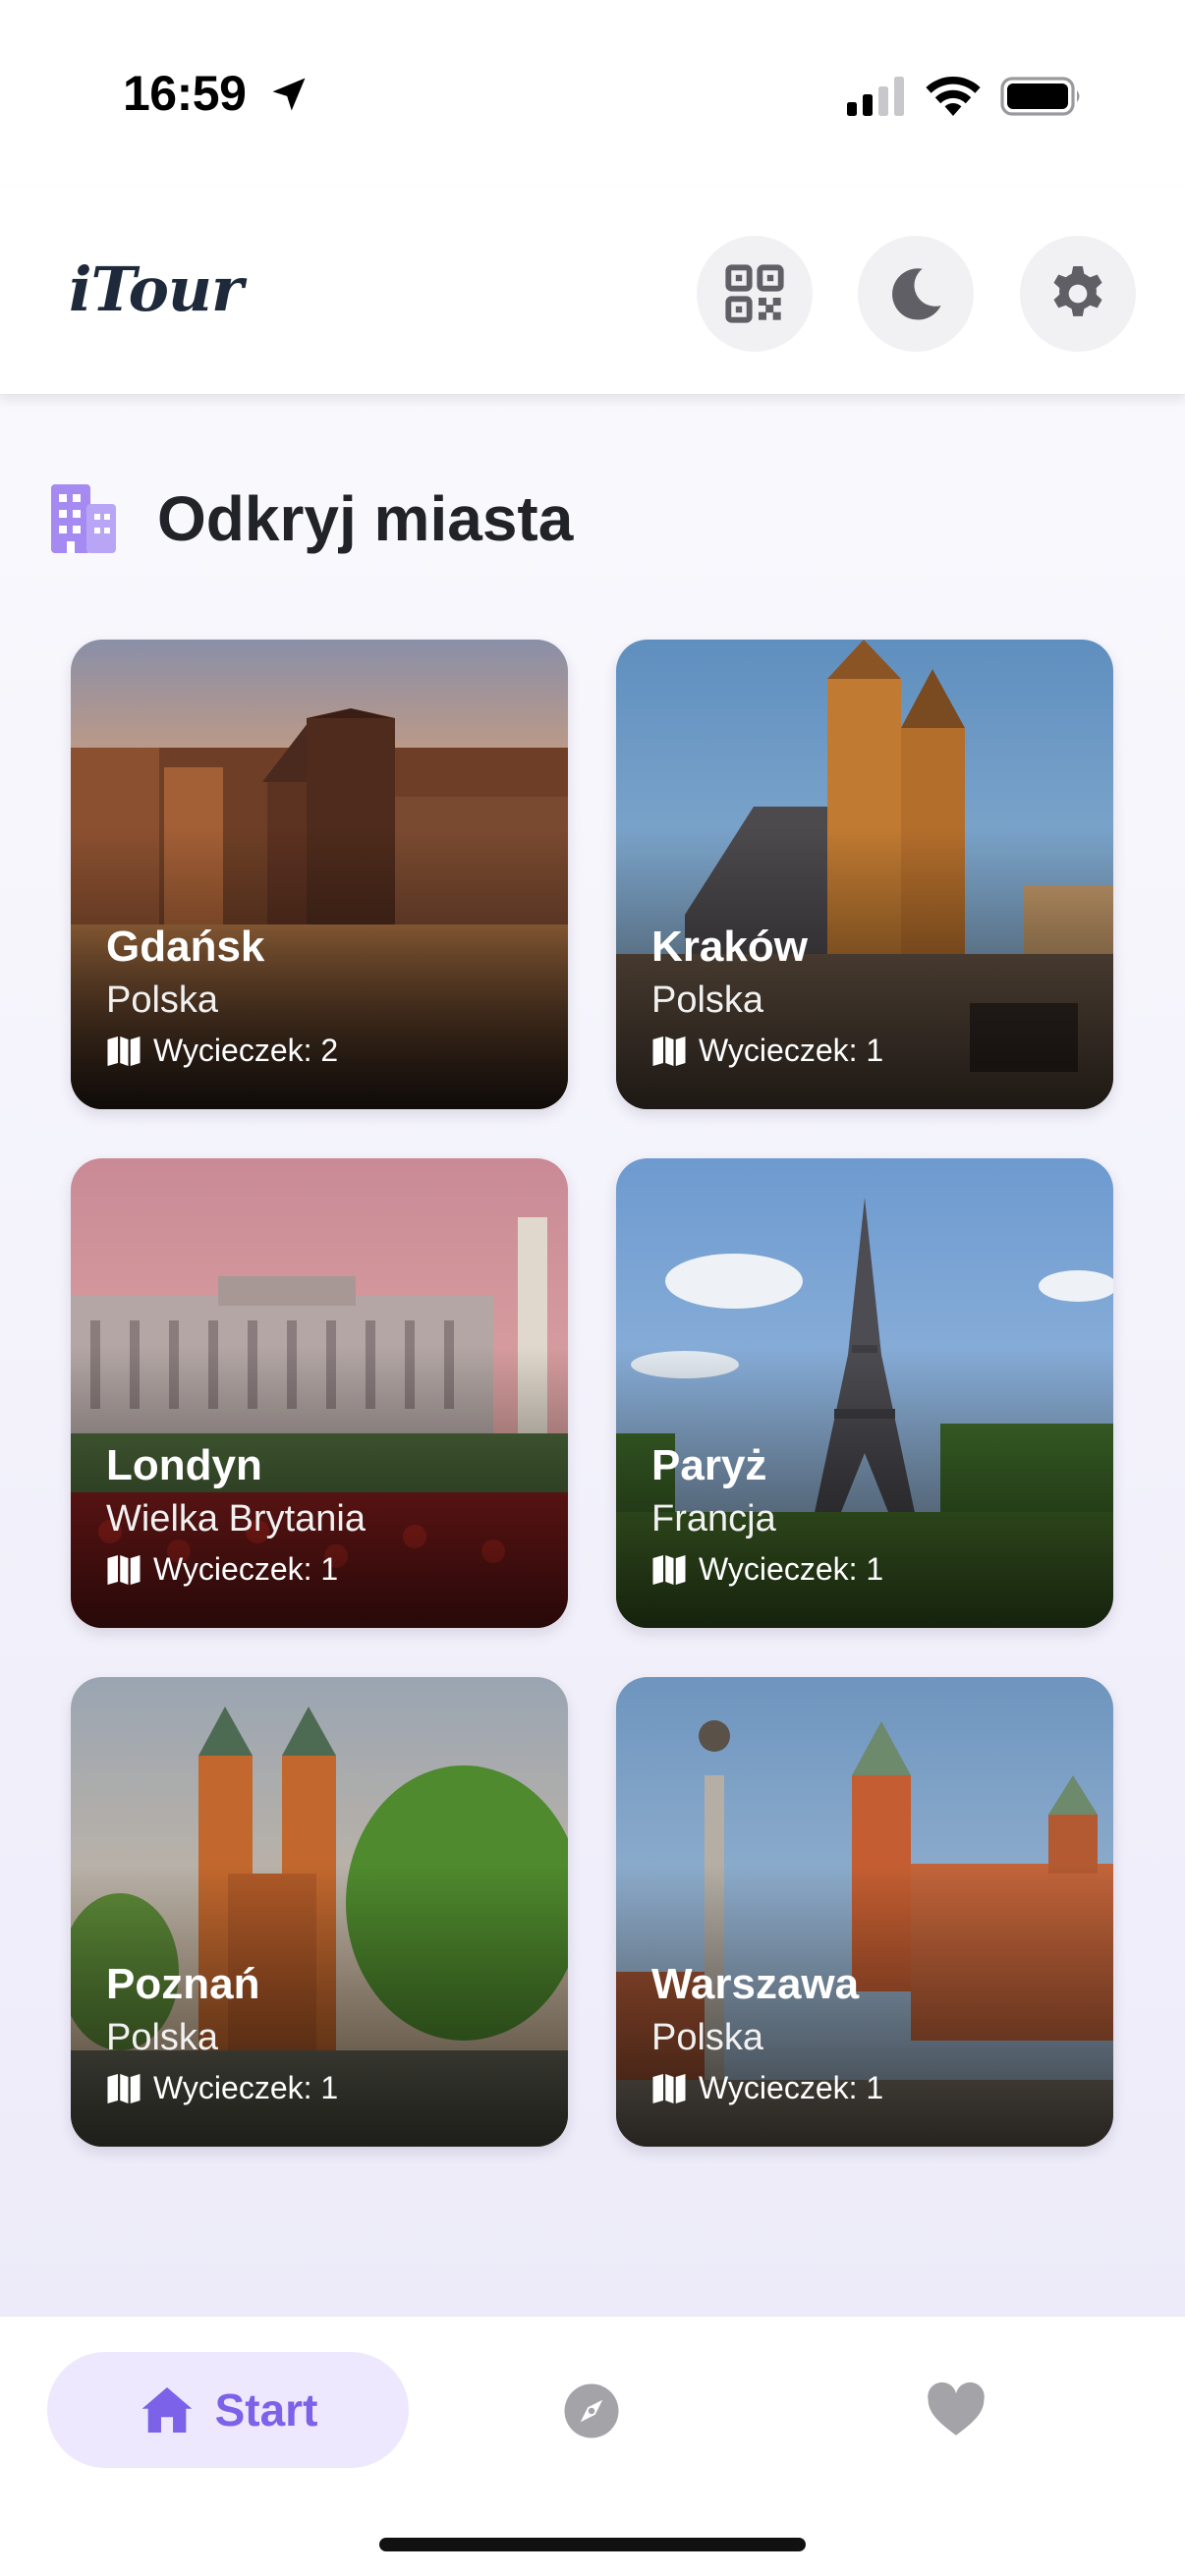 This screenshot has height=2576, width=1185. What do you see at coordinates (156, 289) in the screenshot?
I see `app-logo: iTour` at bounding box center [156, 289].